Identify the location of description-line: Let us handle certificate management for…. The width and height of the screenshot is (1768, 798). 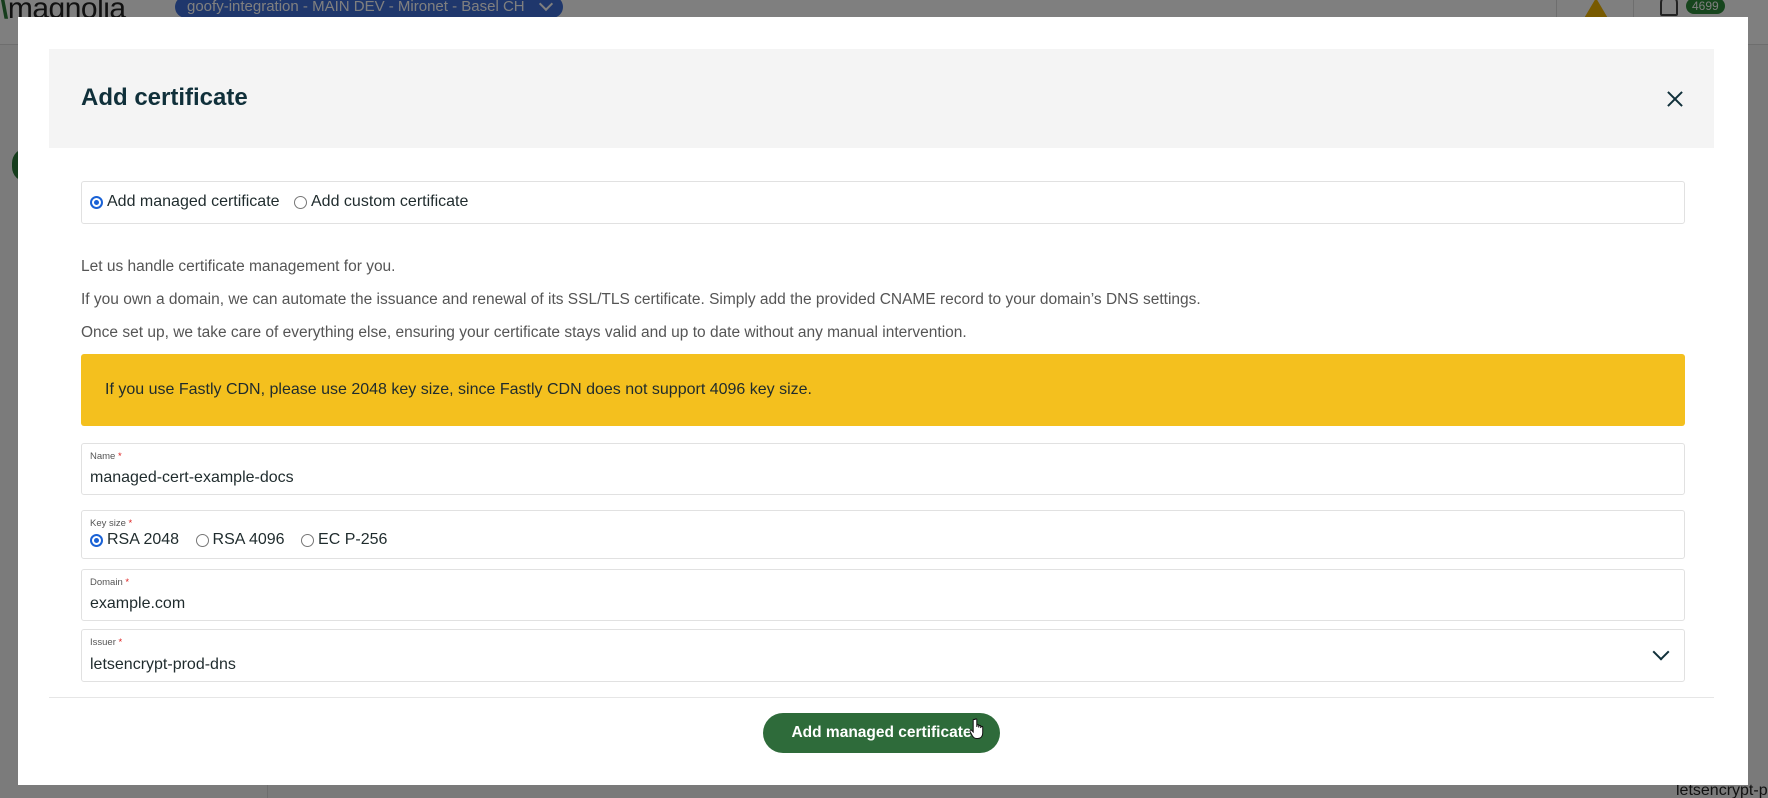
(238, 266).